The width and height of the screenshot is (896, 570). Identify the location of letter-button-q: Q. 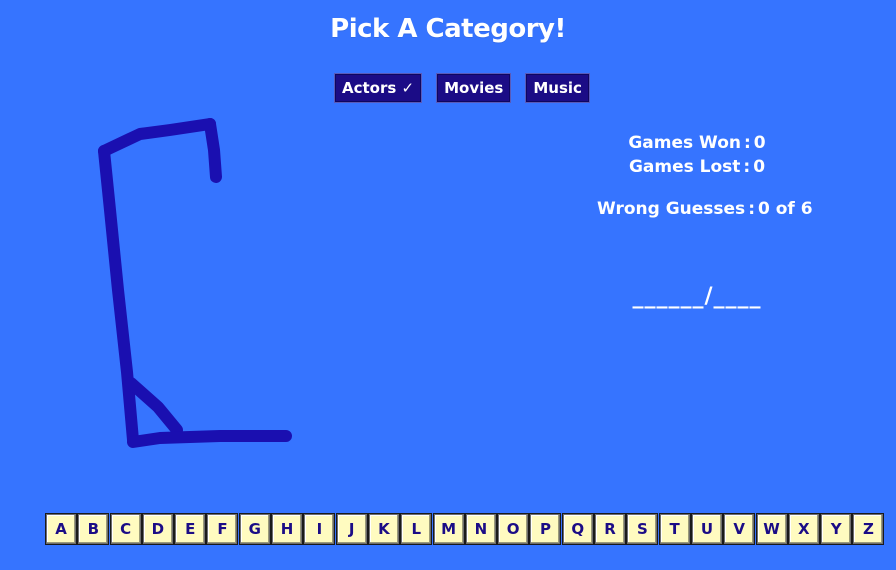
(577, 529).